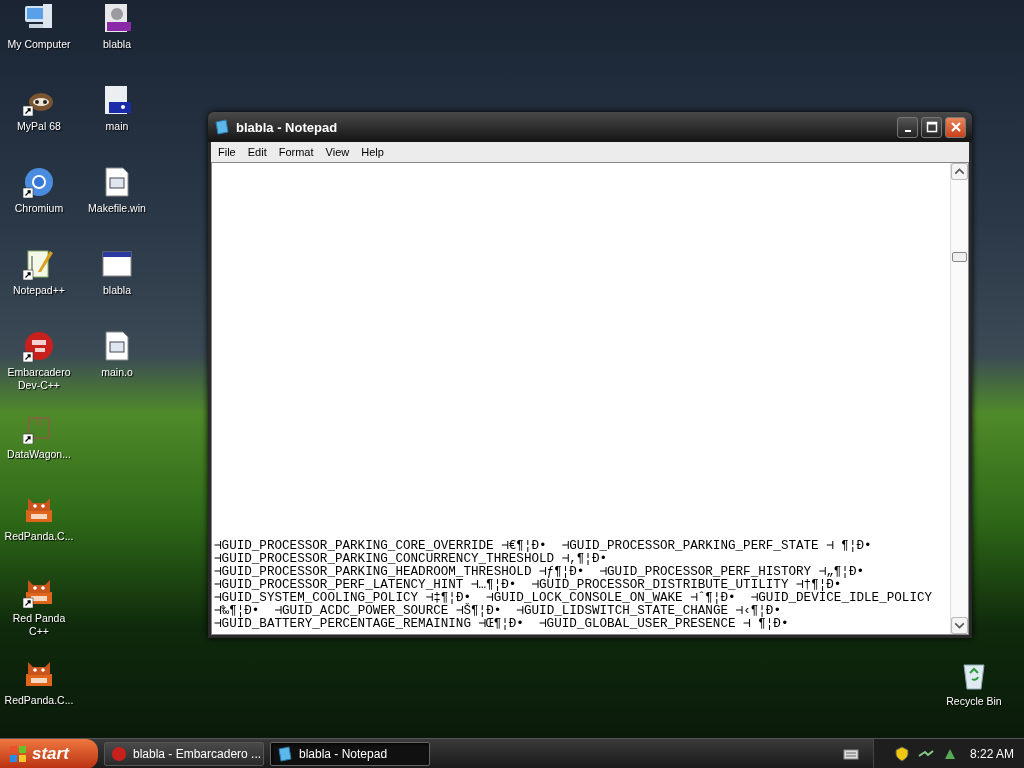 The height and width of the screenshot is (768, 1024). I want to click on text-line: ⊣GUID_SYSTEM_COOLING_POLICY ⊣‡¶¦Ð• ⊣GUID_LOCK_CONSOLE_ON_WAKE ⊣ˆ¶¦Ð• ⊣GUID_DEVICE_IDLE_POLICY, so click(574, 598).